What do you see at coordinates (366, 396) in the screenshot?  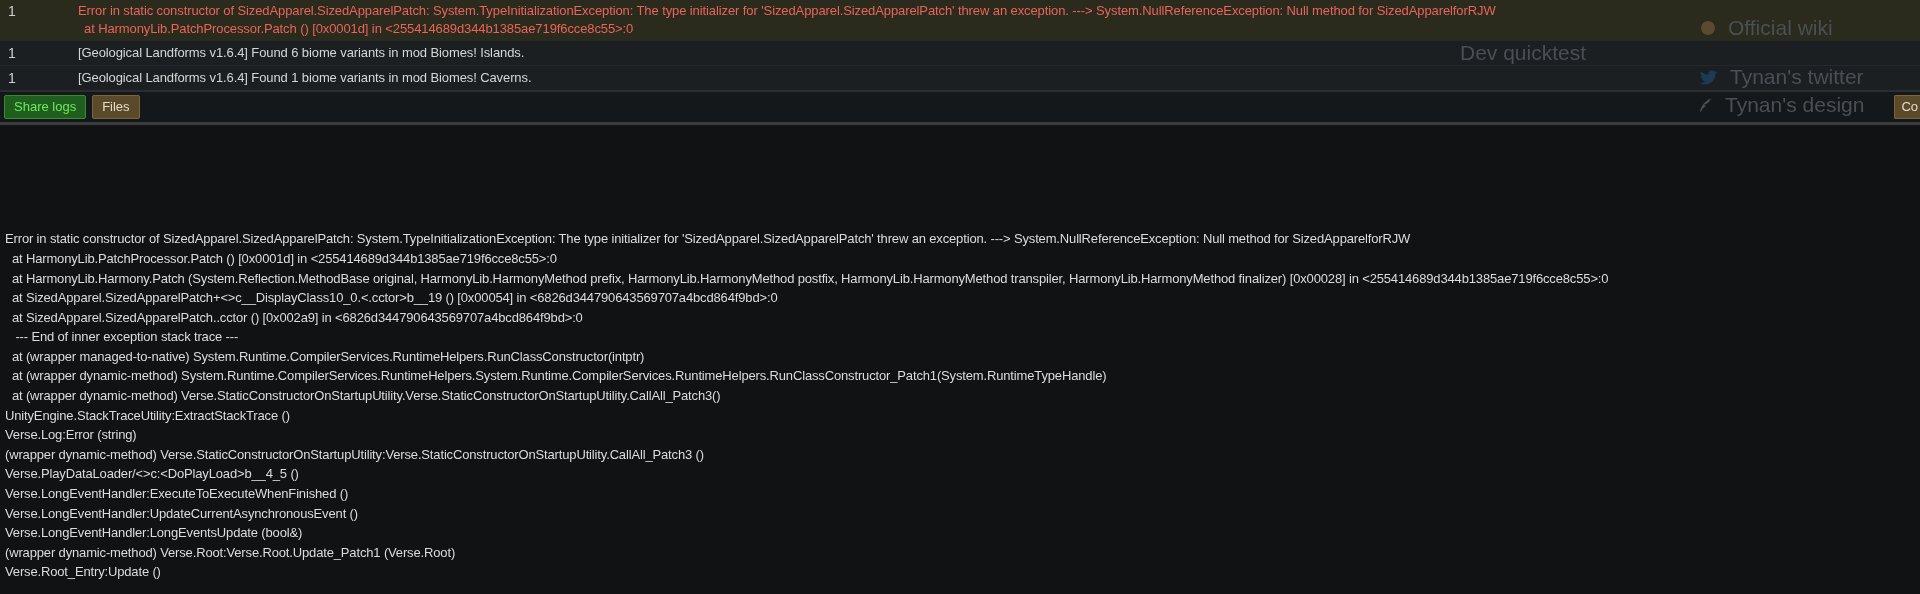 I see `stack-trace-line: at (wrapper dynamic-method) Verse.StaticConstructorOnStartupUtility.Verse.StaticConstructorOnStartupUtility.CallAll_Patch3()` at bounding box center [366, 396].